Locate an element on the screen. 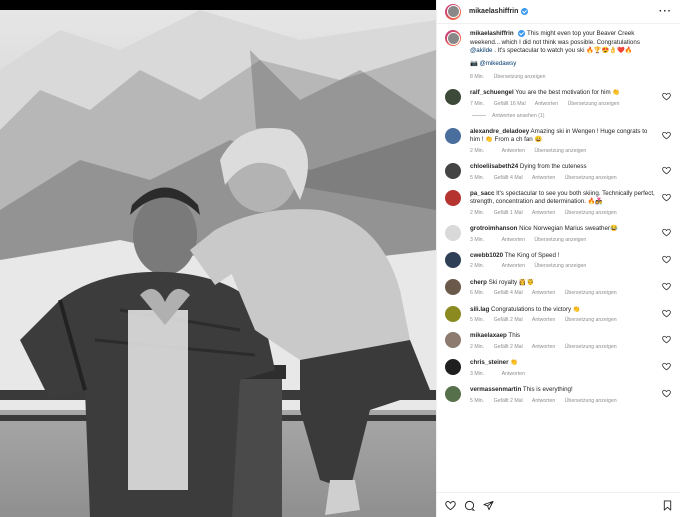  bookmark-icon is located at coordinates (667, 505).